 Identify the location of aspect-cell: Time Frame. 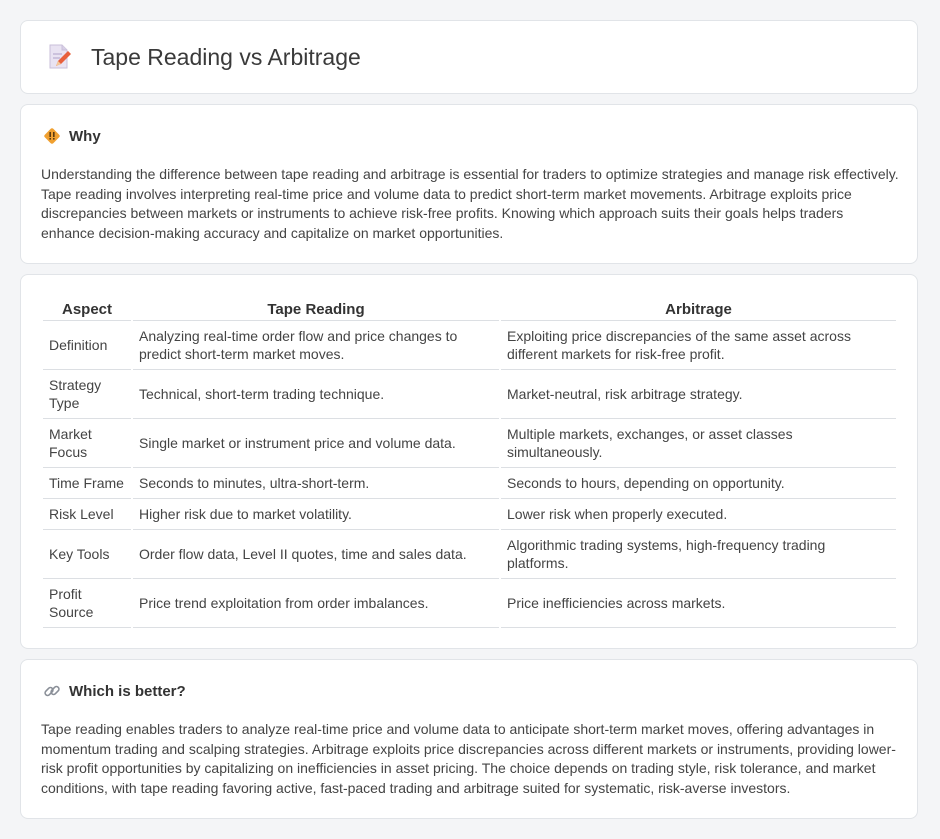
(87, 483).